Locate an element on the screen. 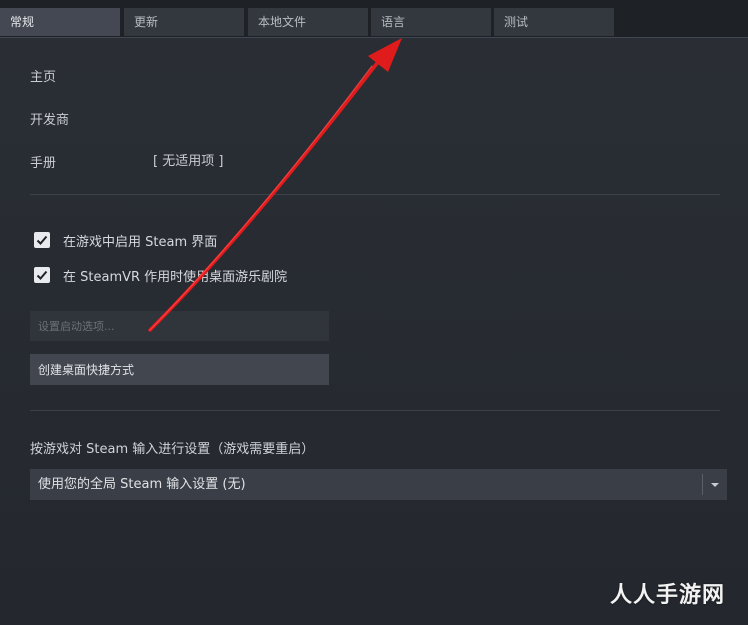  vr-theater-checkbox is located at coordinates (42, 275).